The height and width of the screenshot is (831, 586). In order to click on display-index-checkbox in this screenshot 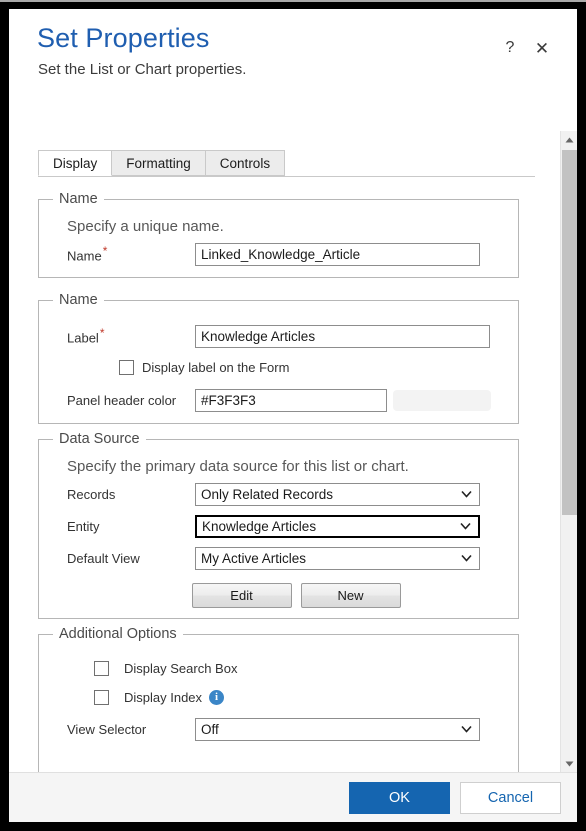, I will do `click(101, 697)`.